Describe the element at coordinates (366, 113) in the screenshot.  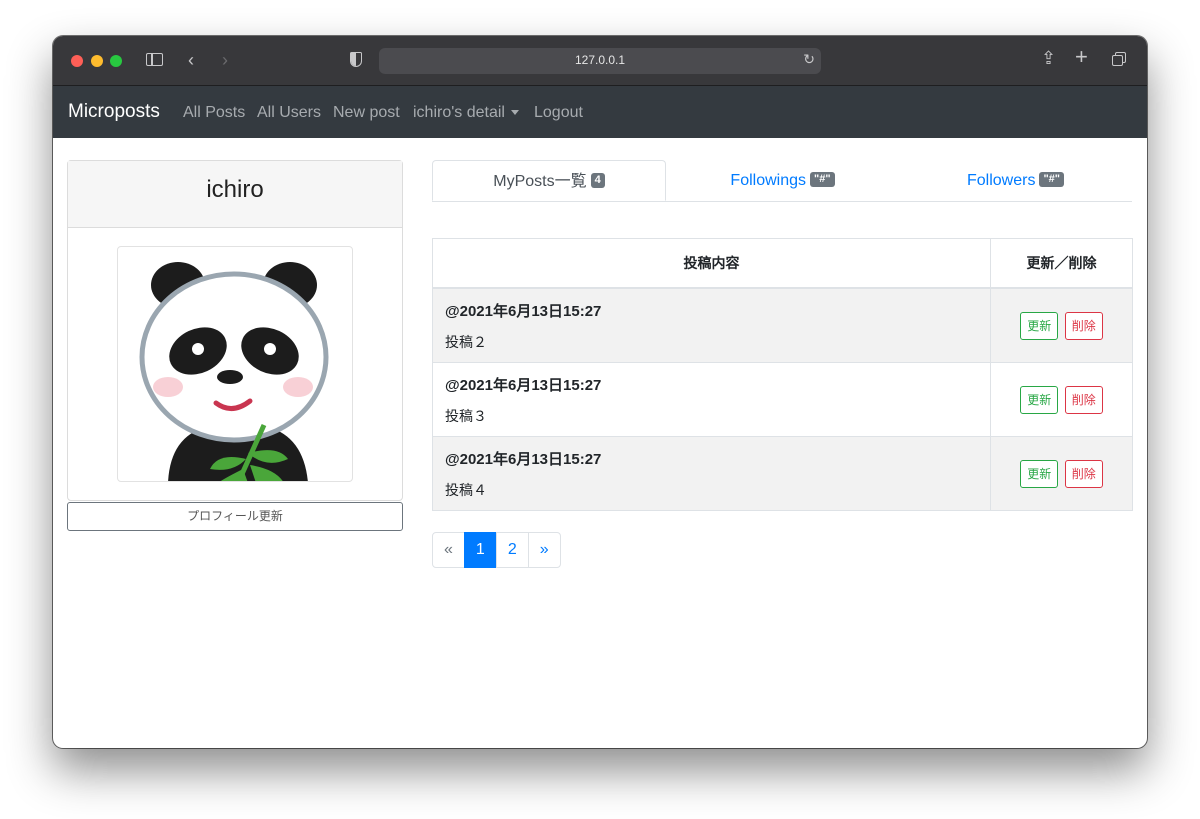
I see `nav-new-post: New post` at that location.